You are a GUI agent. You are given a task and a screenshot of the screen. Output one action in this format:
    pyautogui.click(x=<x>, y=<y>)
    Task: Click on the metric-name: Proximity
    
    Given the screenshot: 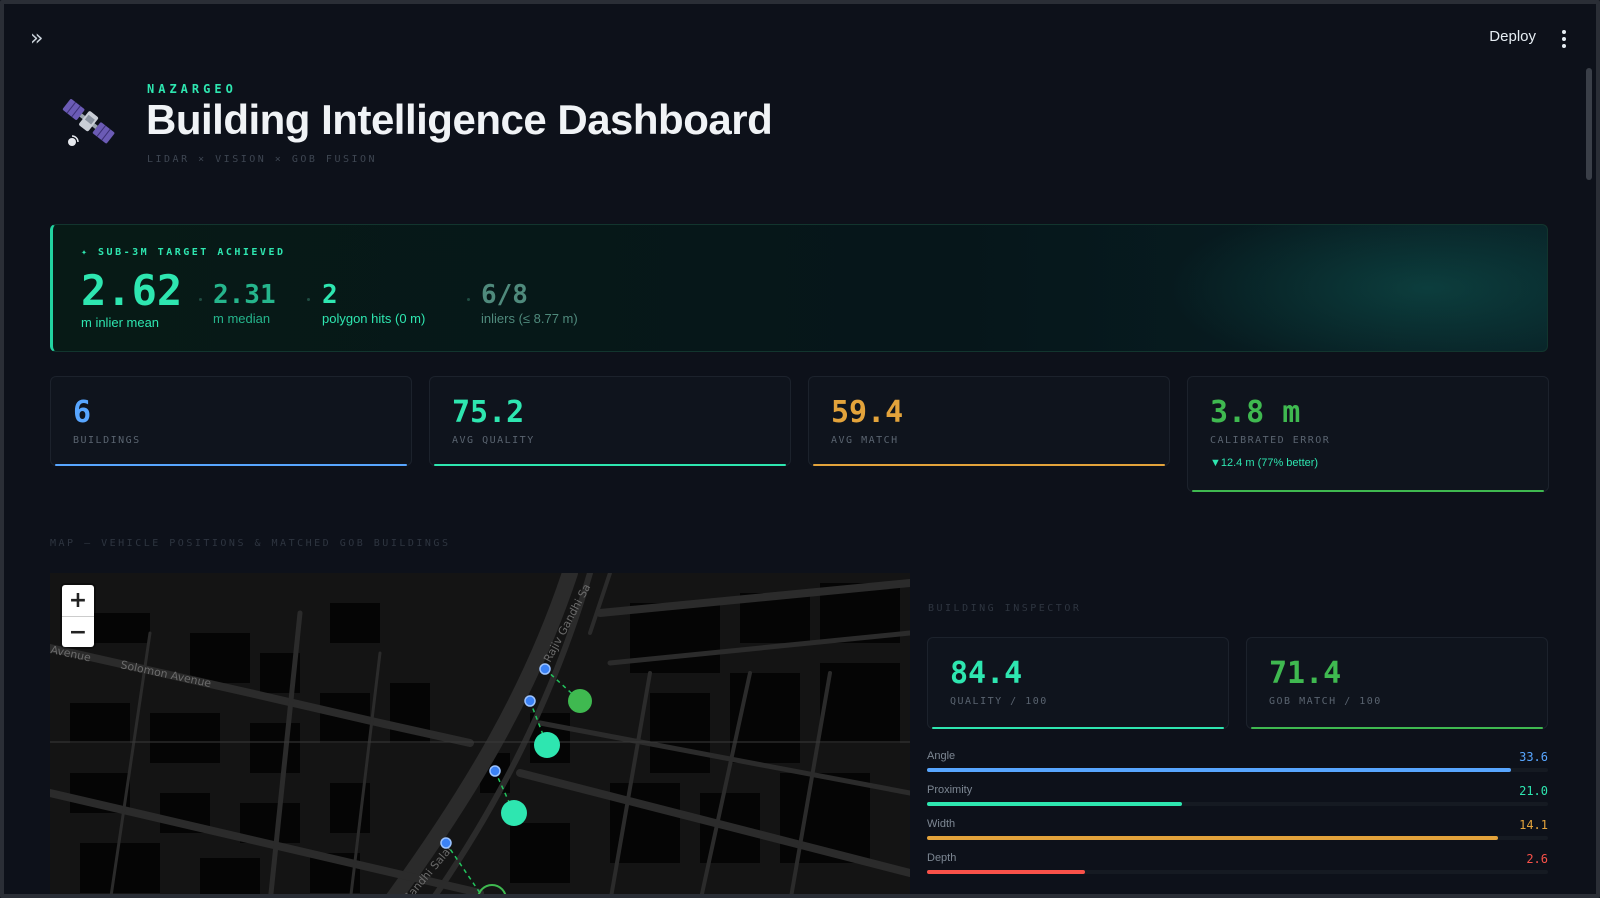 What is the action you would take?
    pyautogui.click(x=950, y=790)
    